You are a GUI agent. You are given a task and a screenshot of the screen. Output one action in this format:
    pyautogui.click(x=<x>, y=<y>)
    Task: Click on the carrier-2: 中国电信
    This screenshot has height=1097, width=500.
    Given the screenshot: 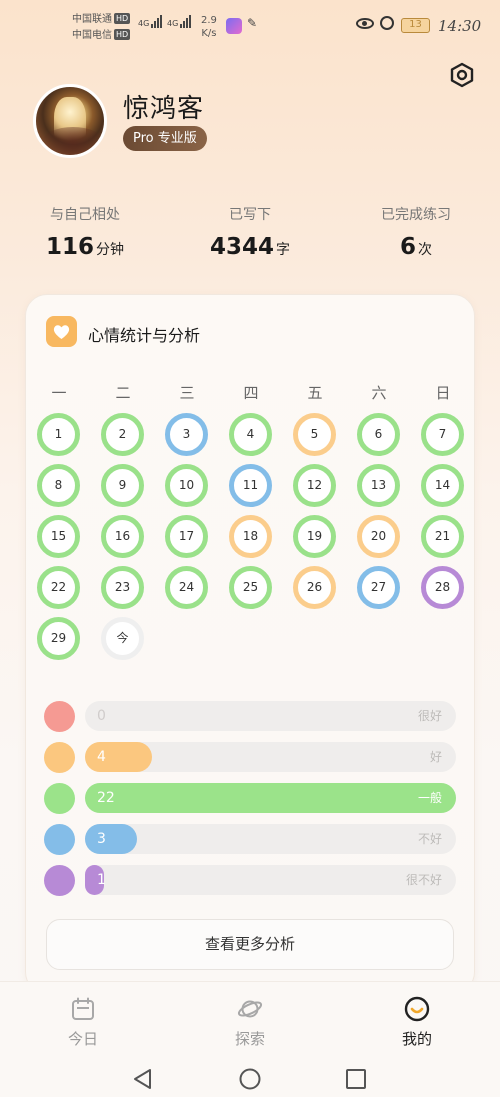 What is the action you would take?
    pyautogui.click(x=92, y=35)
    